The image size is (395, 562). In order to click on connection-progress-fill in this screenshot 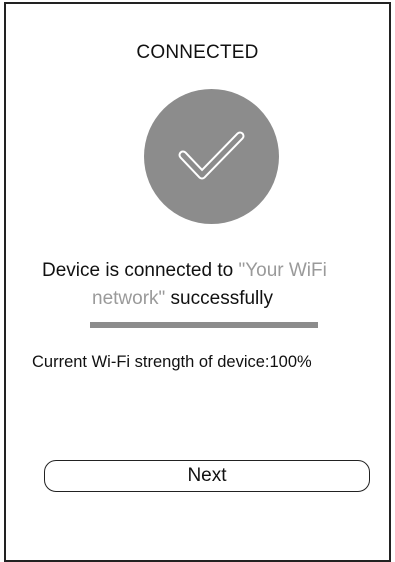, I will do `click(204, 325)`.